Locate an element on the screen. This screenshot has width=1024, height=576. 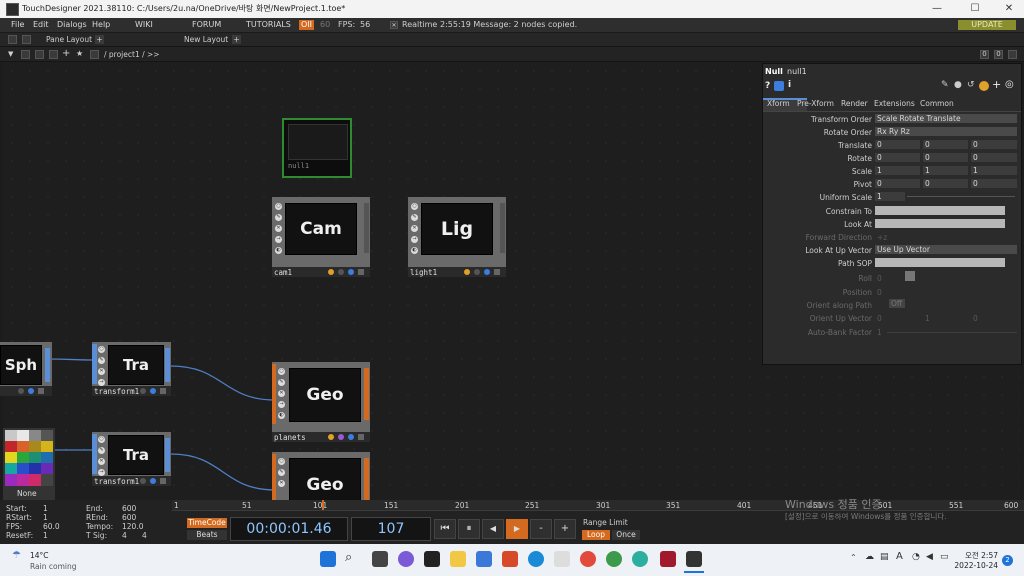
office-icon is located at coordinates (510, 559).